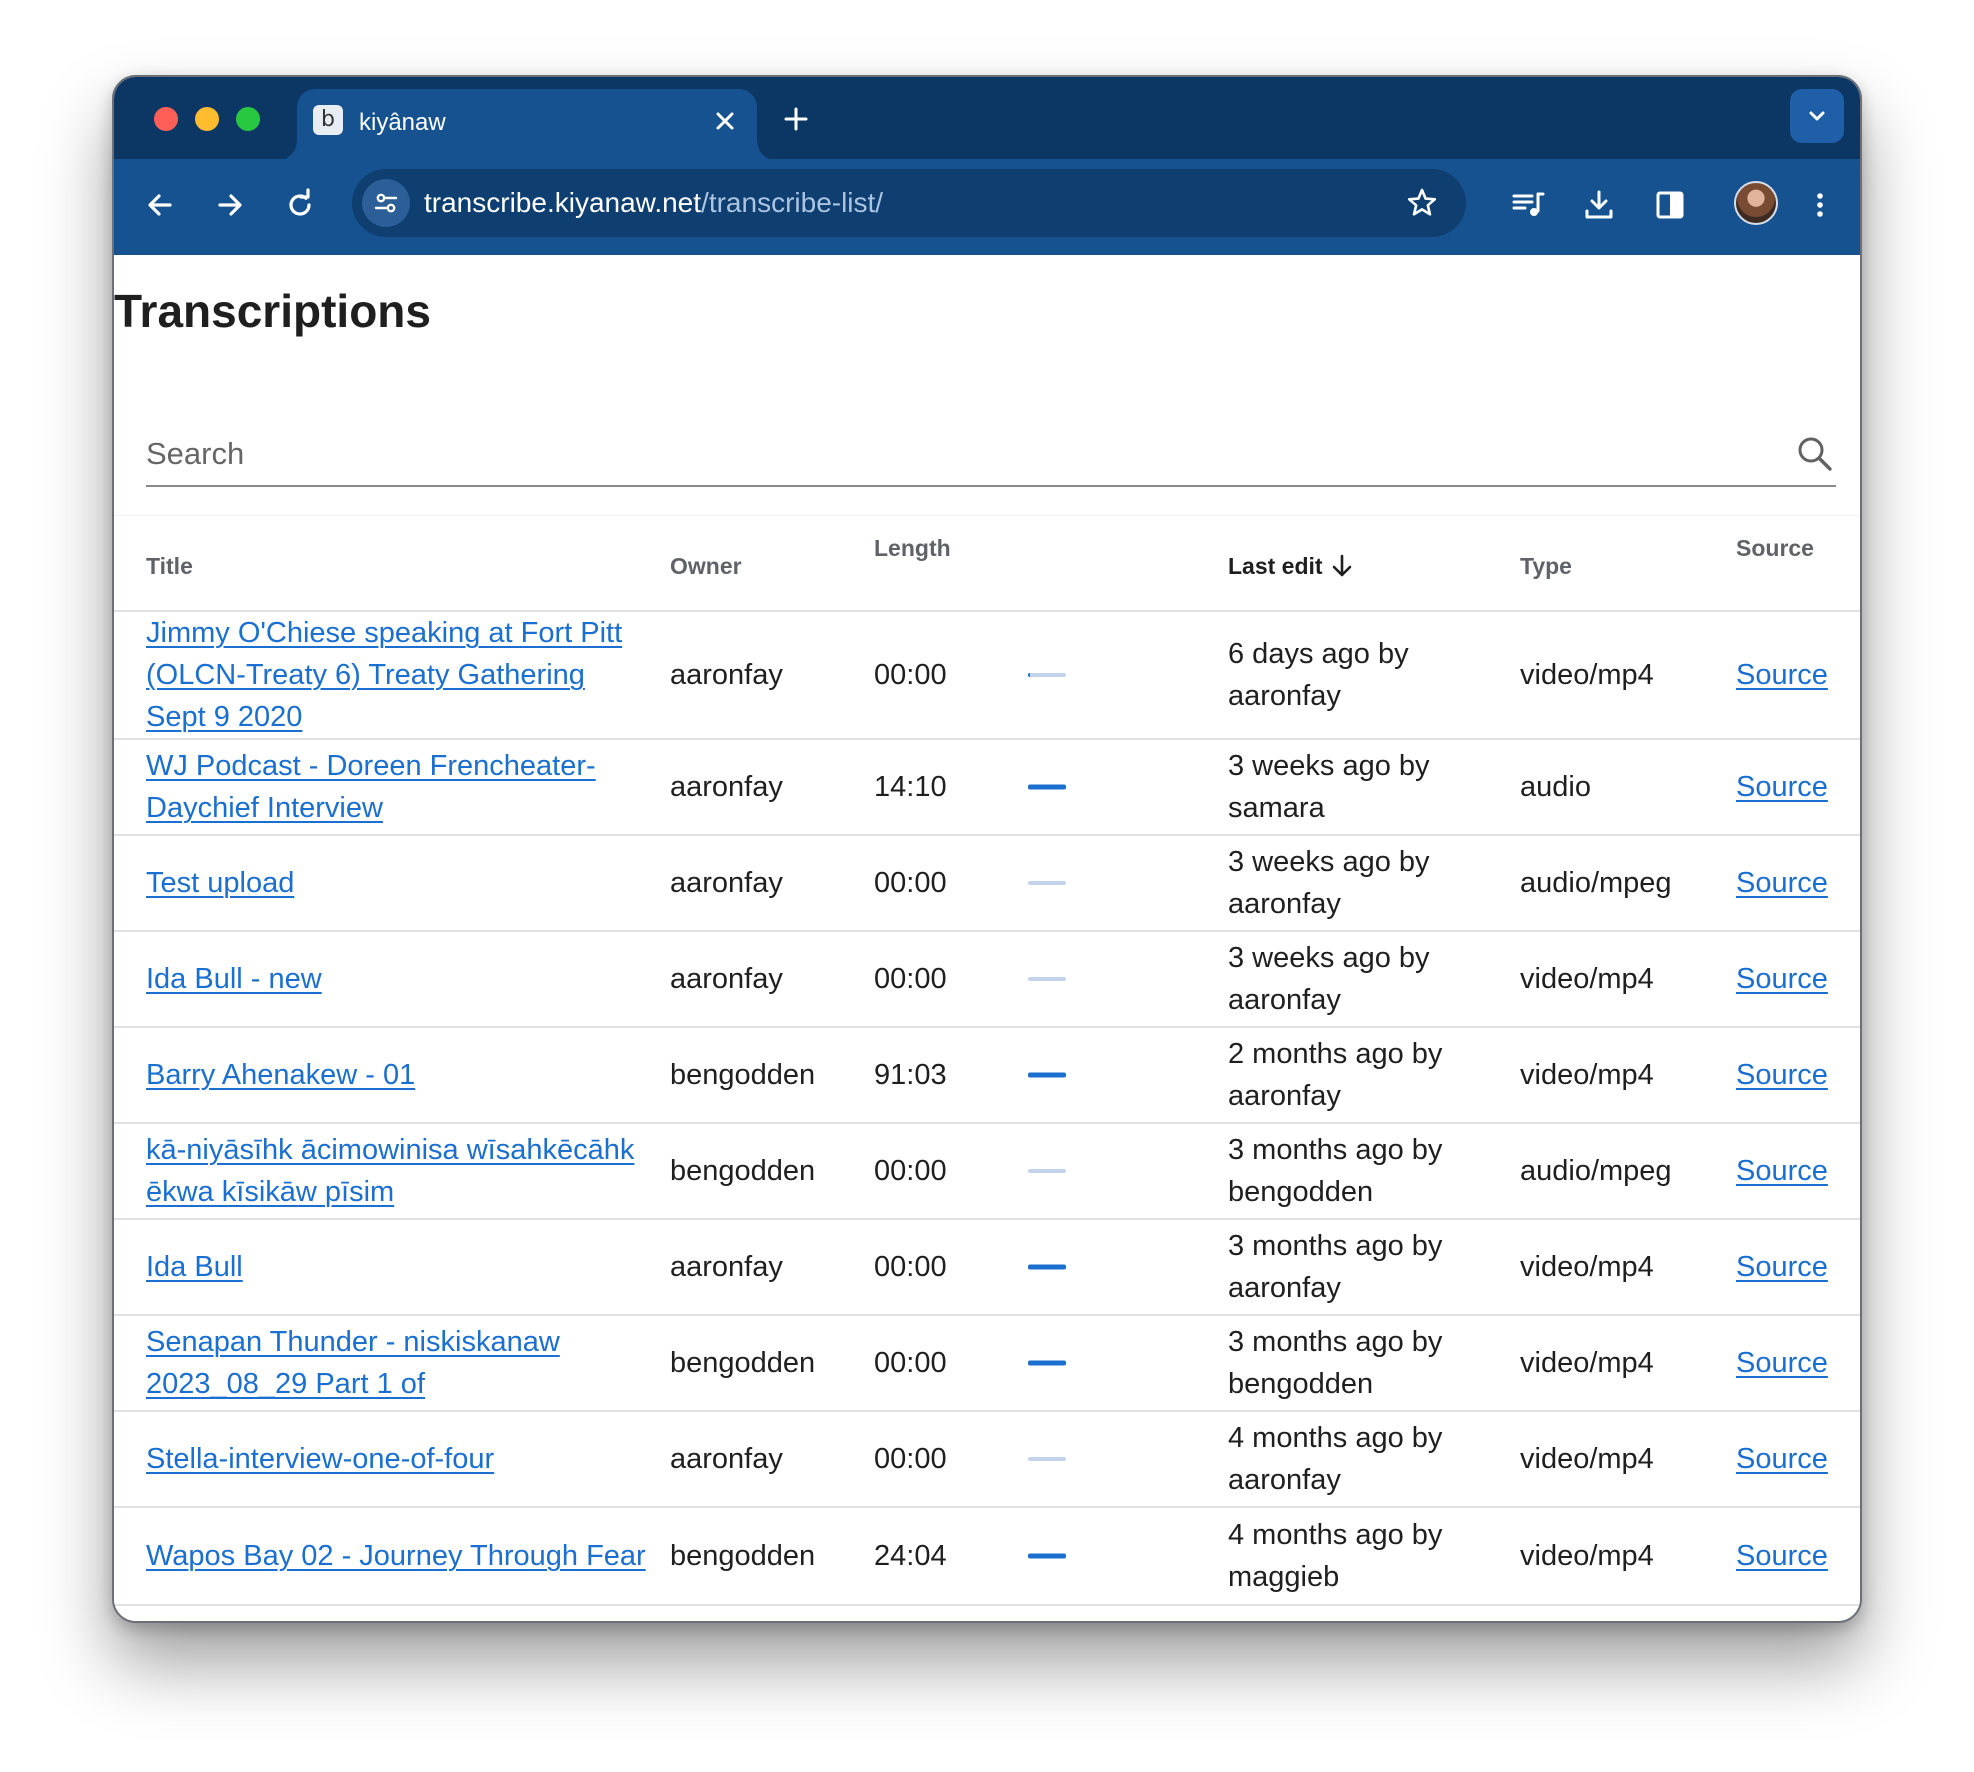  I want to click on title-cell: Ida Bull, so click(396, 1267).